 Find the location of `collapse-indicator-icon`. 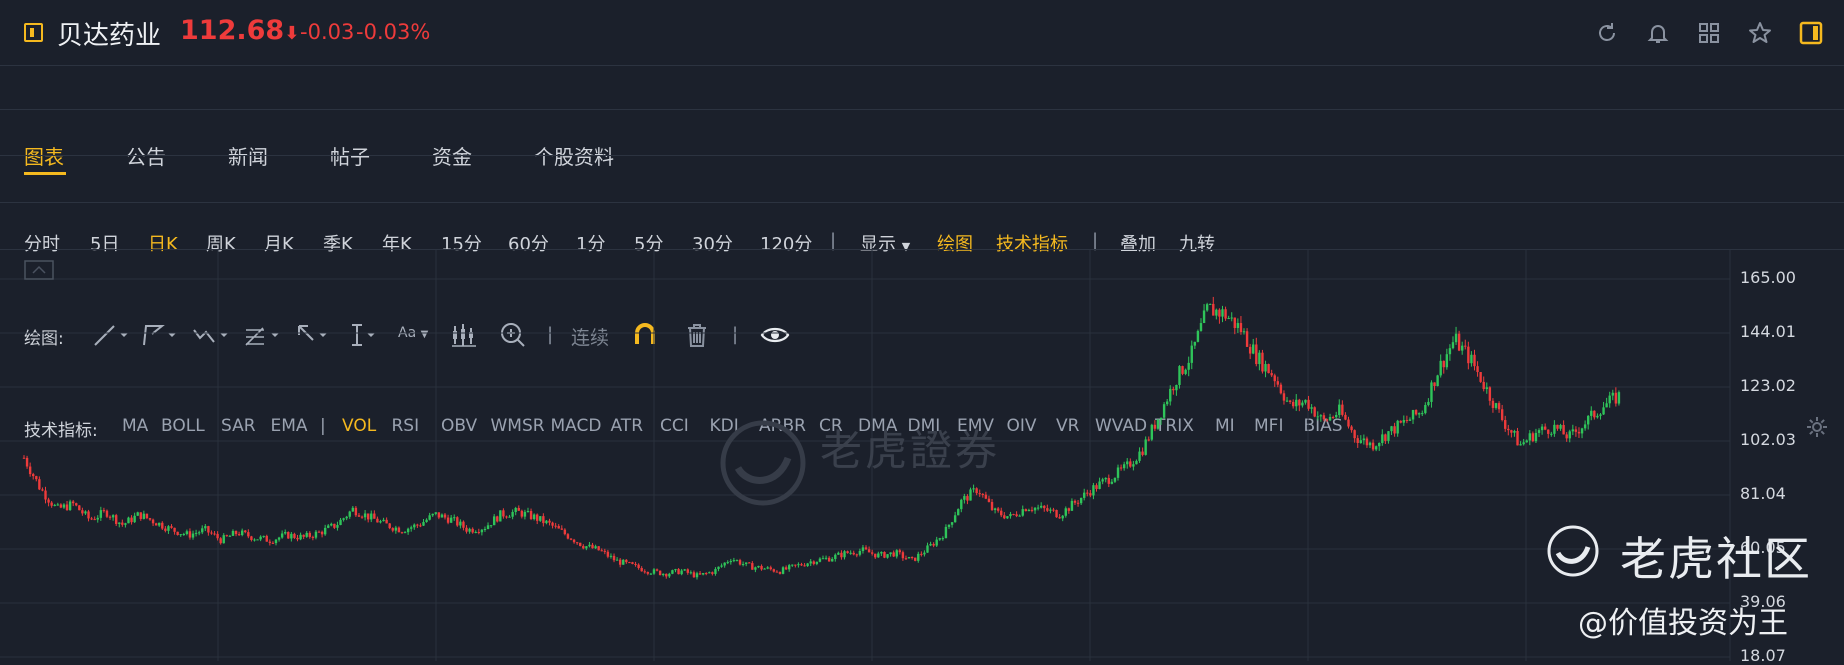

collapse-indicator-icon is located at coordinates (39, 270).